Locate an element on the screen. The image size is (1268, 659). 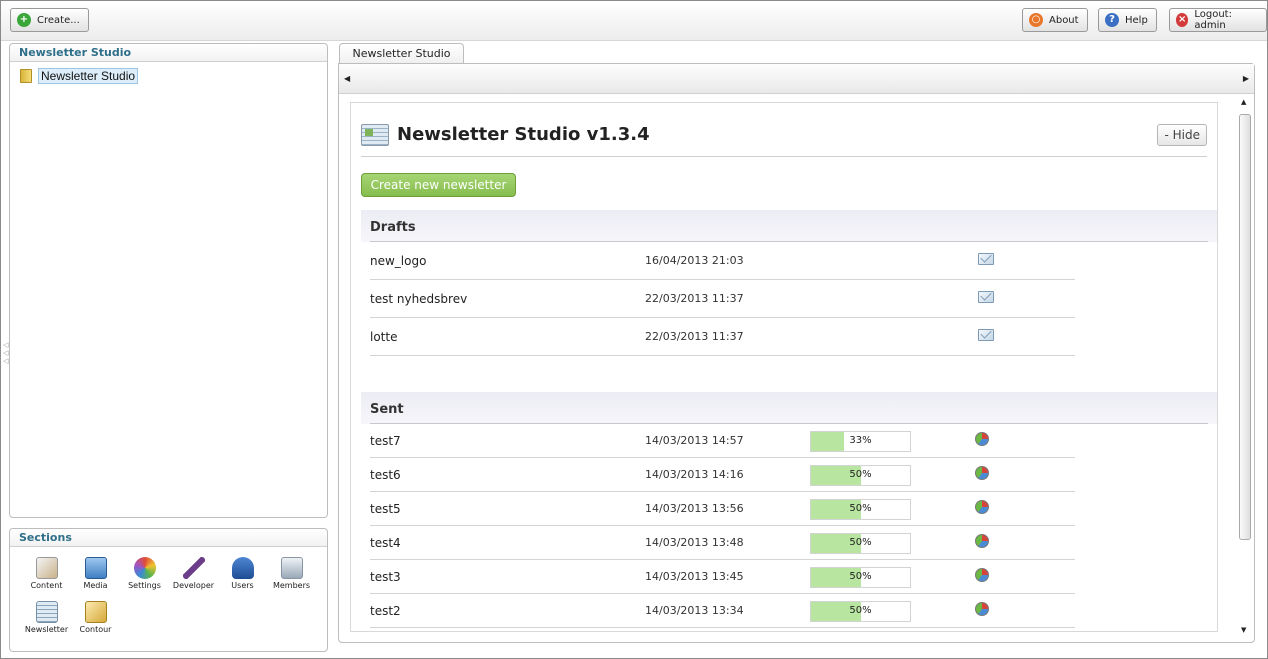
sent-row: test6 14/03/2013 14:16 50% is located at coordinates (722, 475).